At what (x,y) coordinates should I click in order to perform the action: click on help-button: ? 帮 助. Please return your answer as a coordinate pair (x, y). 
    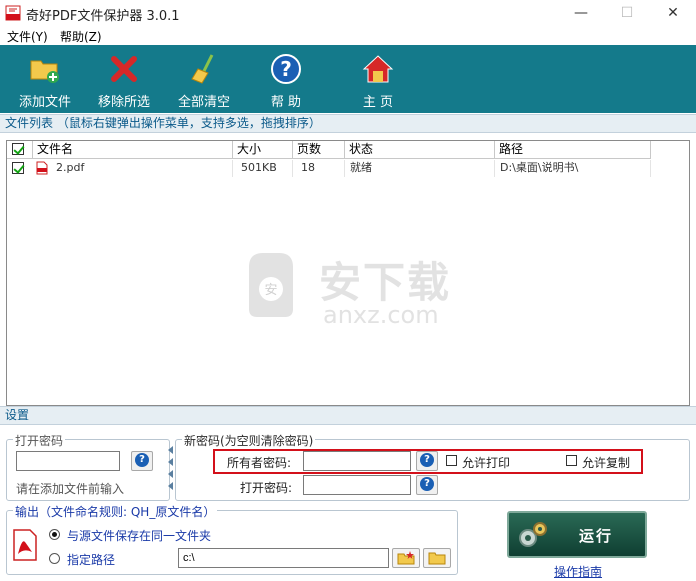
    Looking at the image, I should click on (286, 79).